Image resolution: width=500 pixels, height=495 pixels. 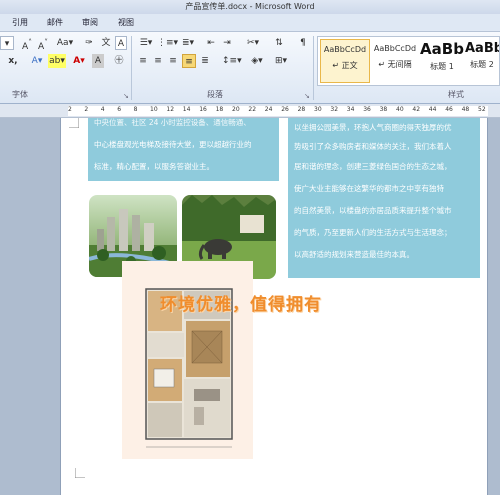 I want to click on ruler-number: 34, so click(x=350, y=109).